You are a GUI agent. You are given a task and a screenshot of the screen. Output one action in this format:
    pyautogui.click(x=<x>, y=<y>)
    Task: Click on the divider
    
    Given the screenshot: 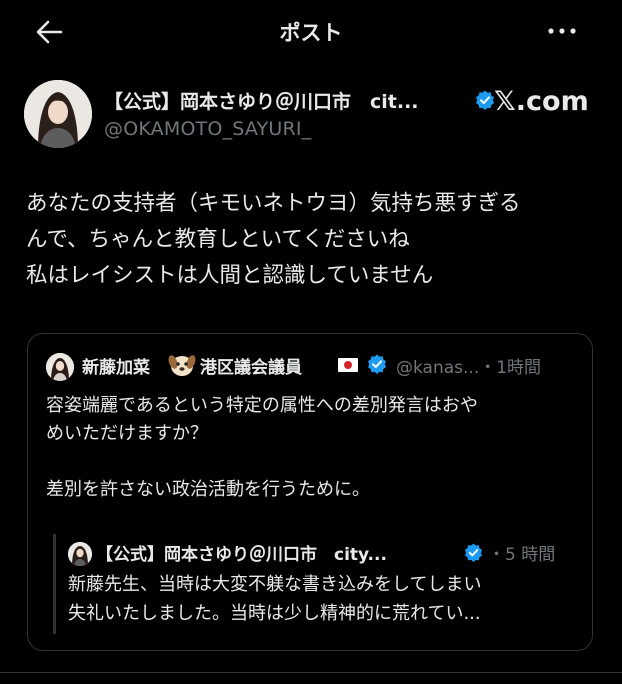 What is the action you would take?
    pyautogui.click(x=311, y=672)
    